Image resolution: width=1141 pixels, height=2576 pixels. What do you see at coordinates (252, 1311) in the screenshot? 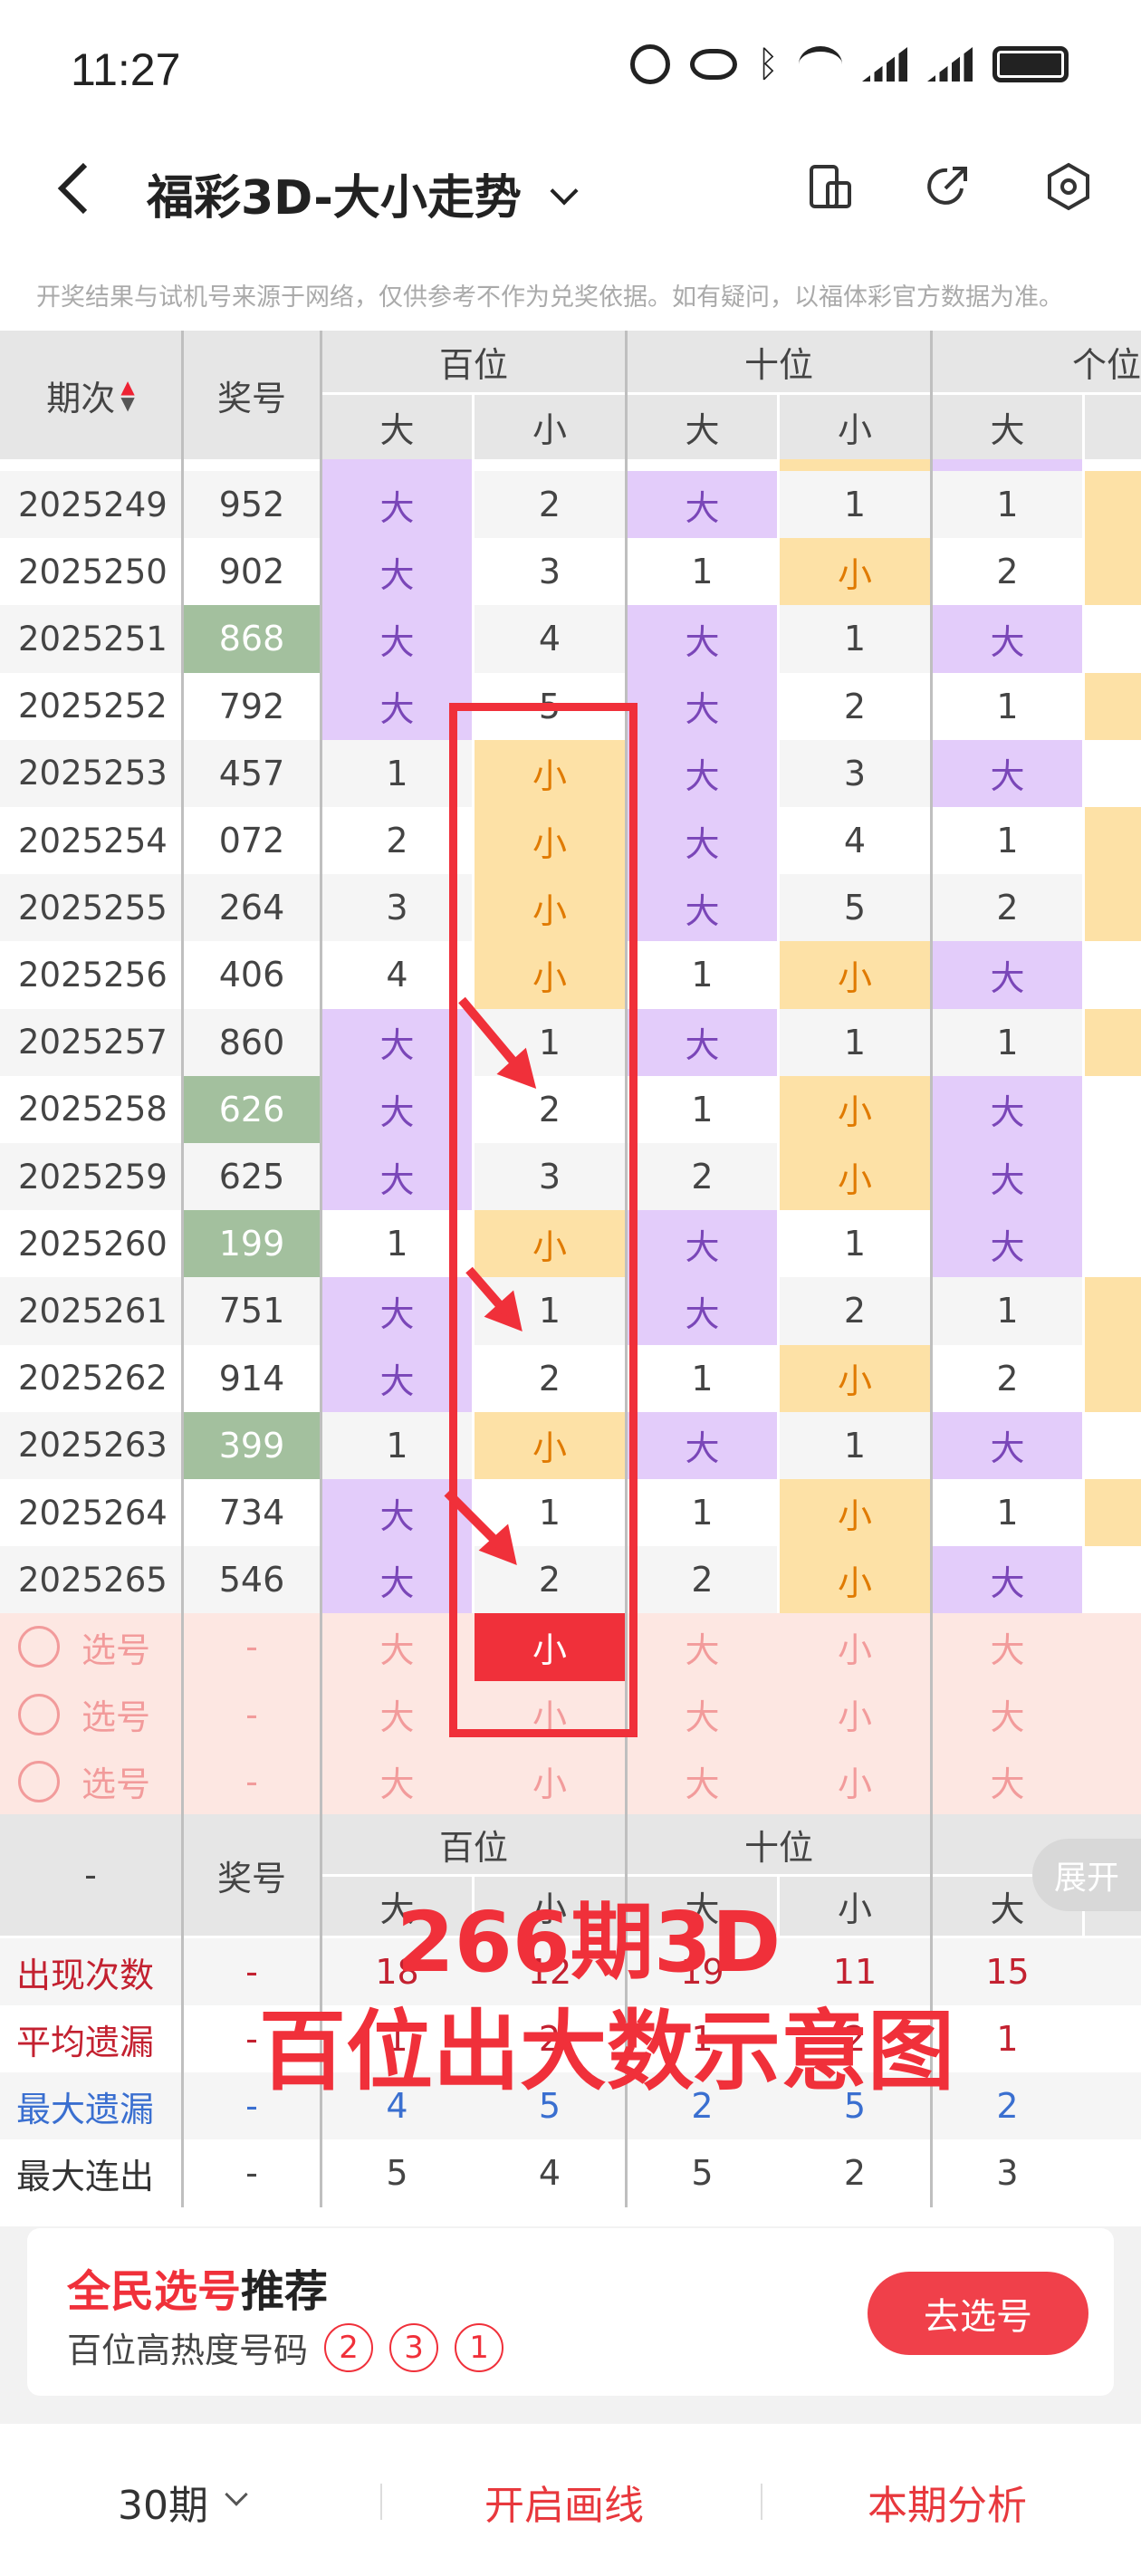
I see `winning-number-cell: 751` at bounding box center [252, 1311].